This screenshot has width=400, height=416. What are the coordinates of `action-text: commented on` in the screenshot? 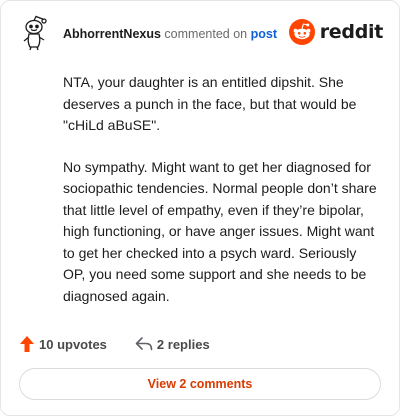 It's located at (206, 34).